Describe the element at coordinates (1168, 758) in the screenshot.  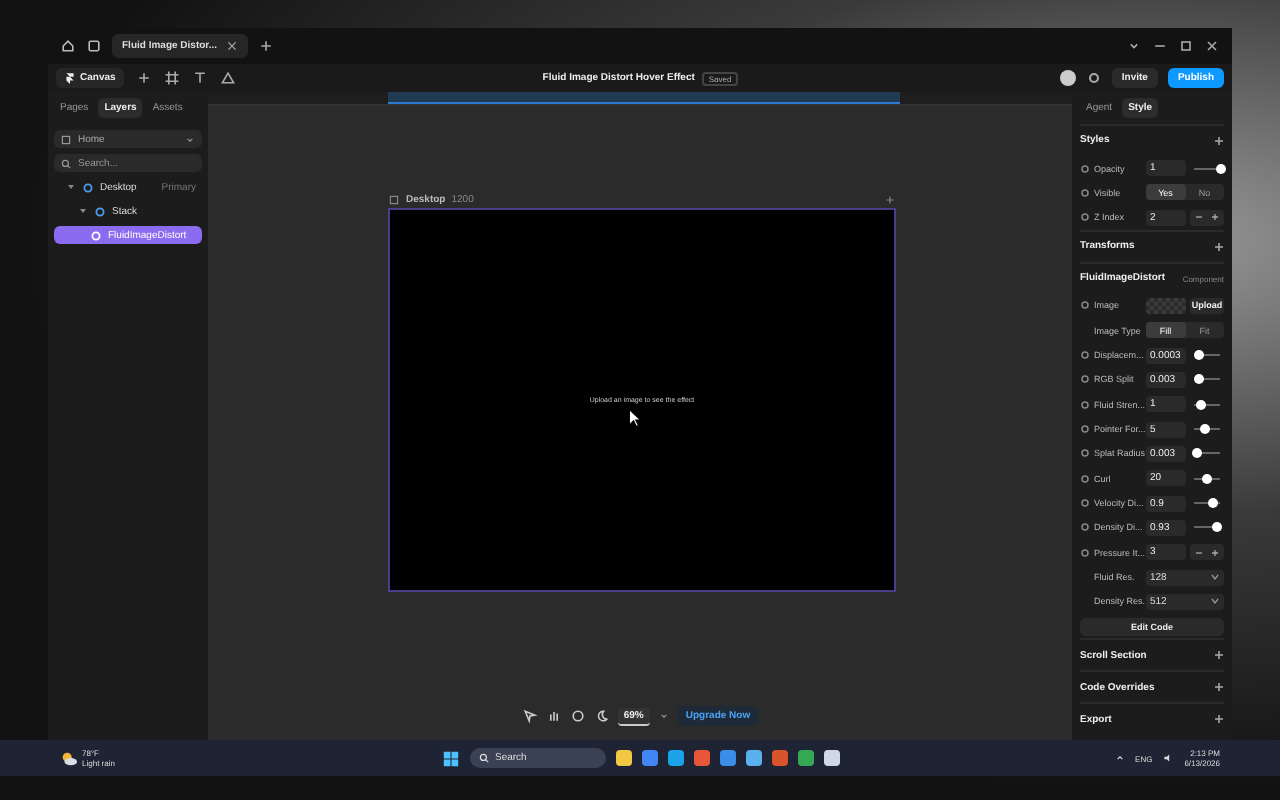
I see `speaker-icon` at that location.